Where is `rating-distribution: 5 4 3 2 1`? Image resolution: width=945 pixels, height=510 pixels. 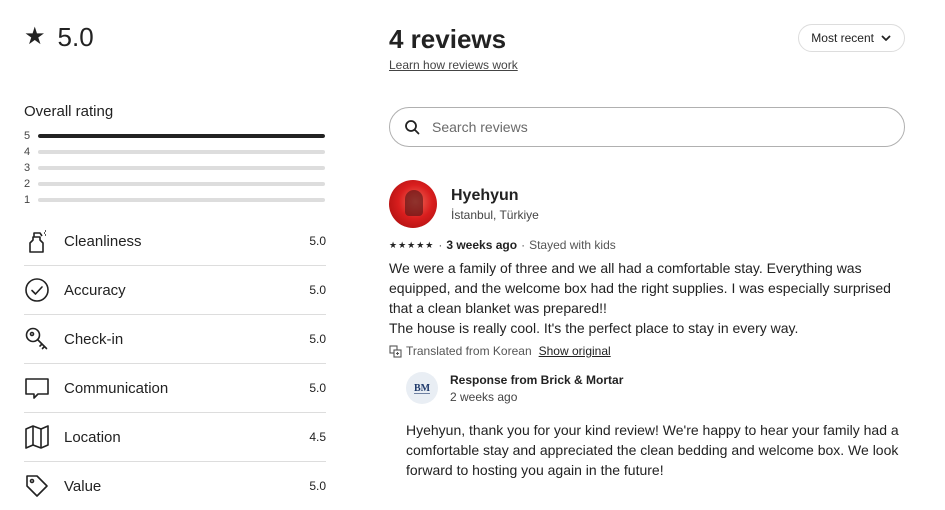 rating-distribution: 5 4 3 2 1 is located at coordinates (175, 168).